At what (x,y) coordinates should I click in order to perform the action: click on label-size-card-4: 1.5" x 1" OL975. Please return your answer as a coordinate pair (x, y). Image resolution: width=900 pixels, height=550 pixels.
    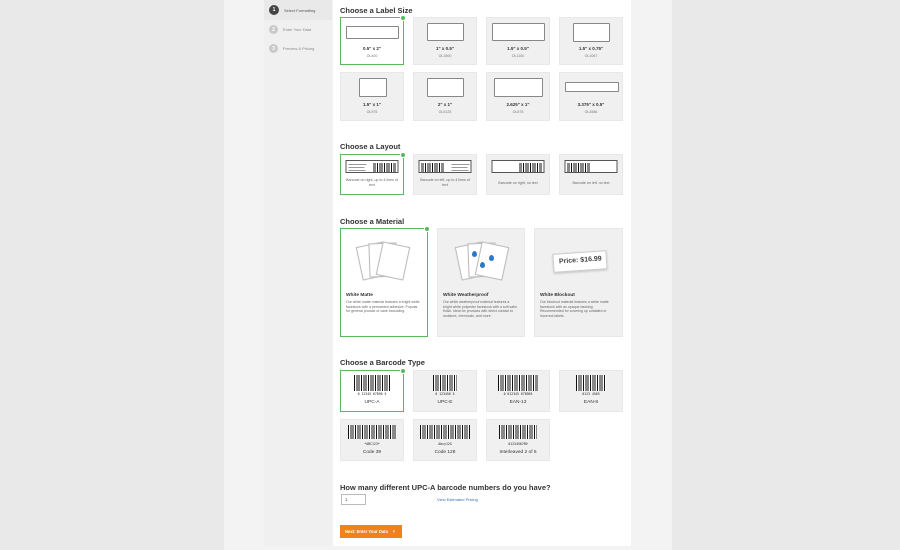
    Looking at the image, I should click on (372, 96).